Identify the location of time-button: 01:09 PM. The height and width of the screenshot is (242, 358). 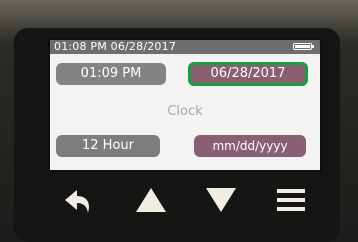
(111, 74).